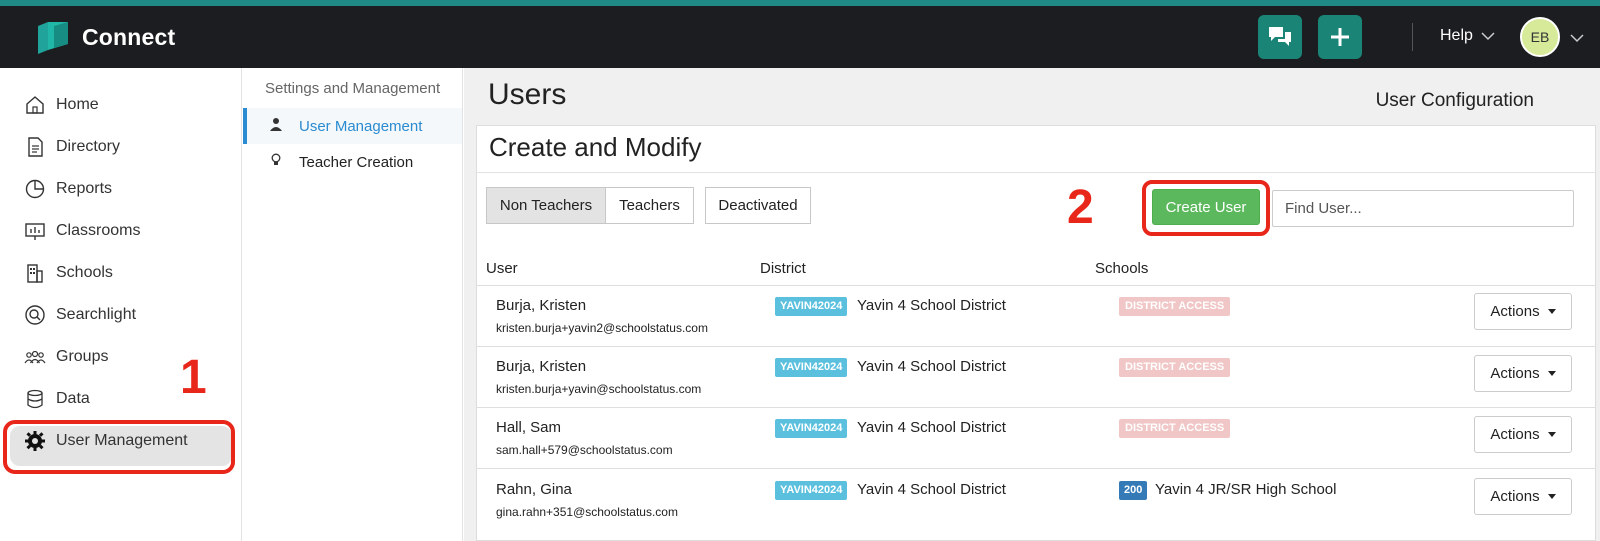  Describe the element at coordinates (1423, 208) in the screenshot. I see `find-user-input` at that location.